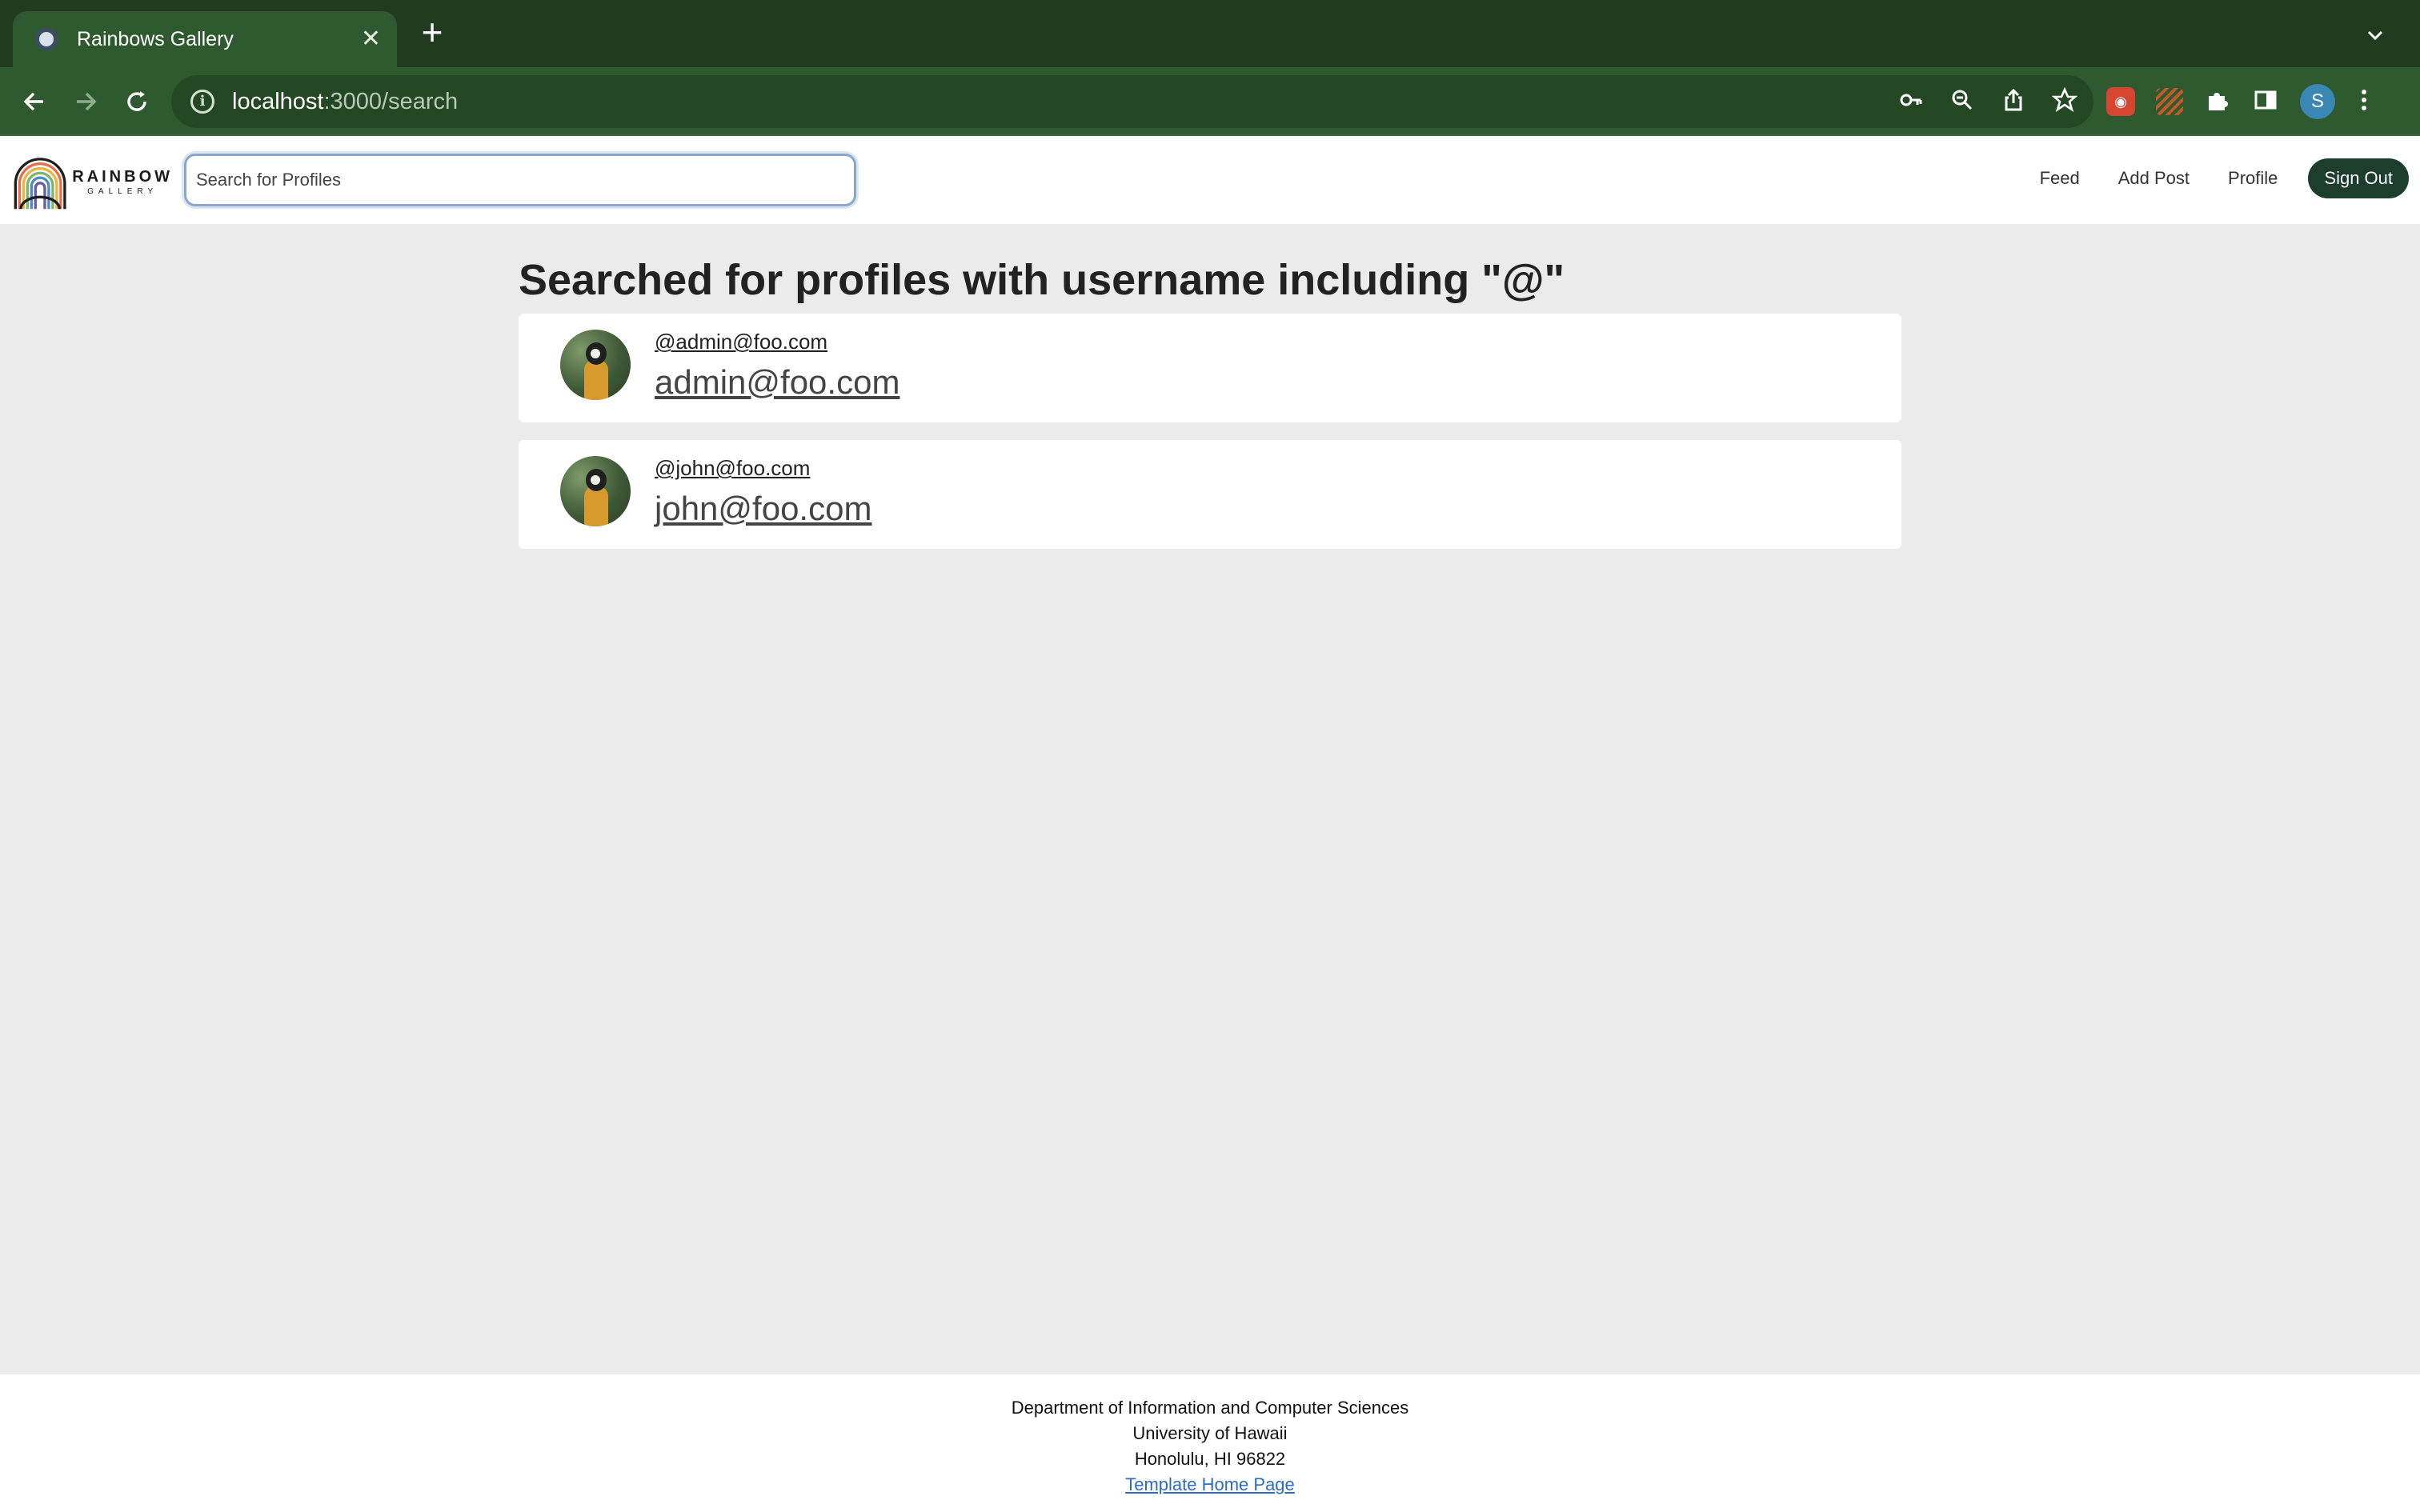  Describe the element at coordinates (432, 32) in the screenshot. I see `new-tab-button: +` at that location.